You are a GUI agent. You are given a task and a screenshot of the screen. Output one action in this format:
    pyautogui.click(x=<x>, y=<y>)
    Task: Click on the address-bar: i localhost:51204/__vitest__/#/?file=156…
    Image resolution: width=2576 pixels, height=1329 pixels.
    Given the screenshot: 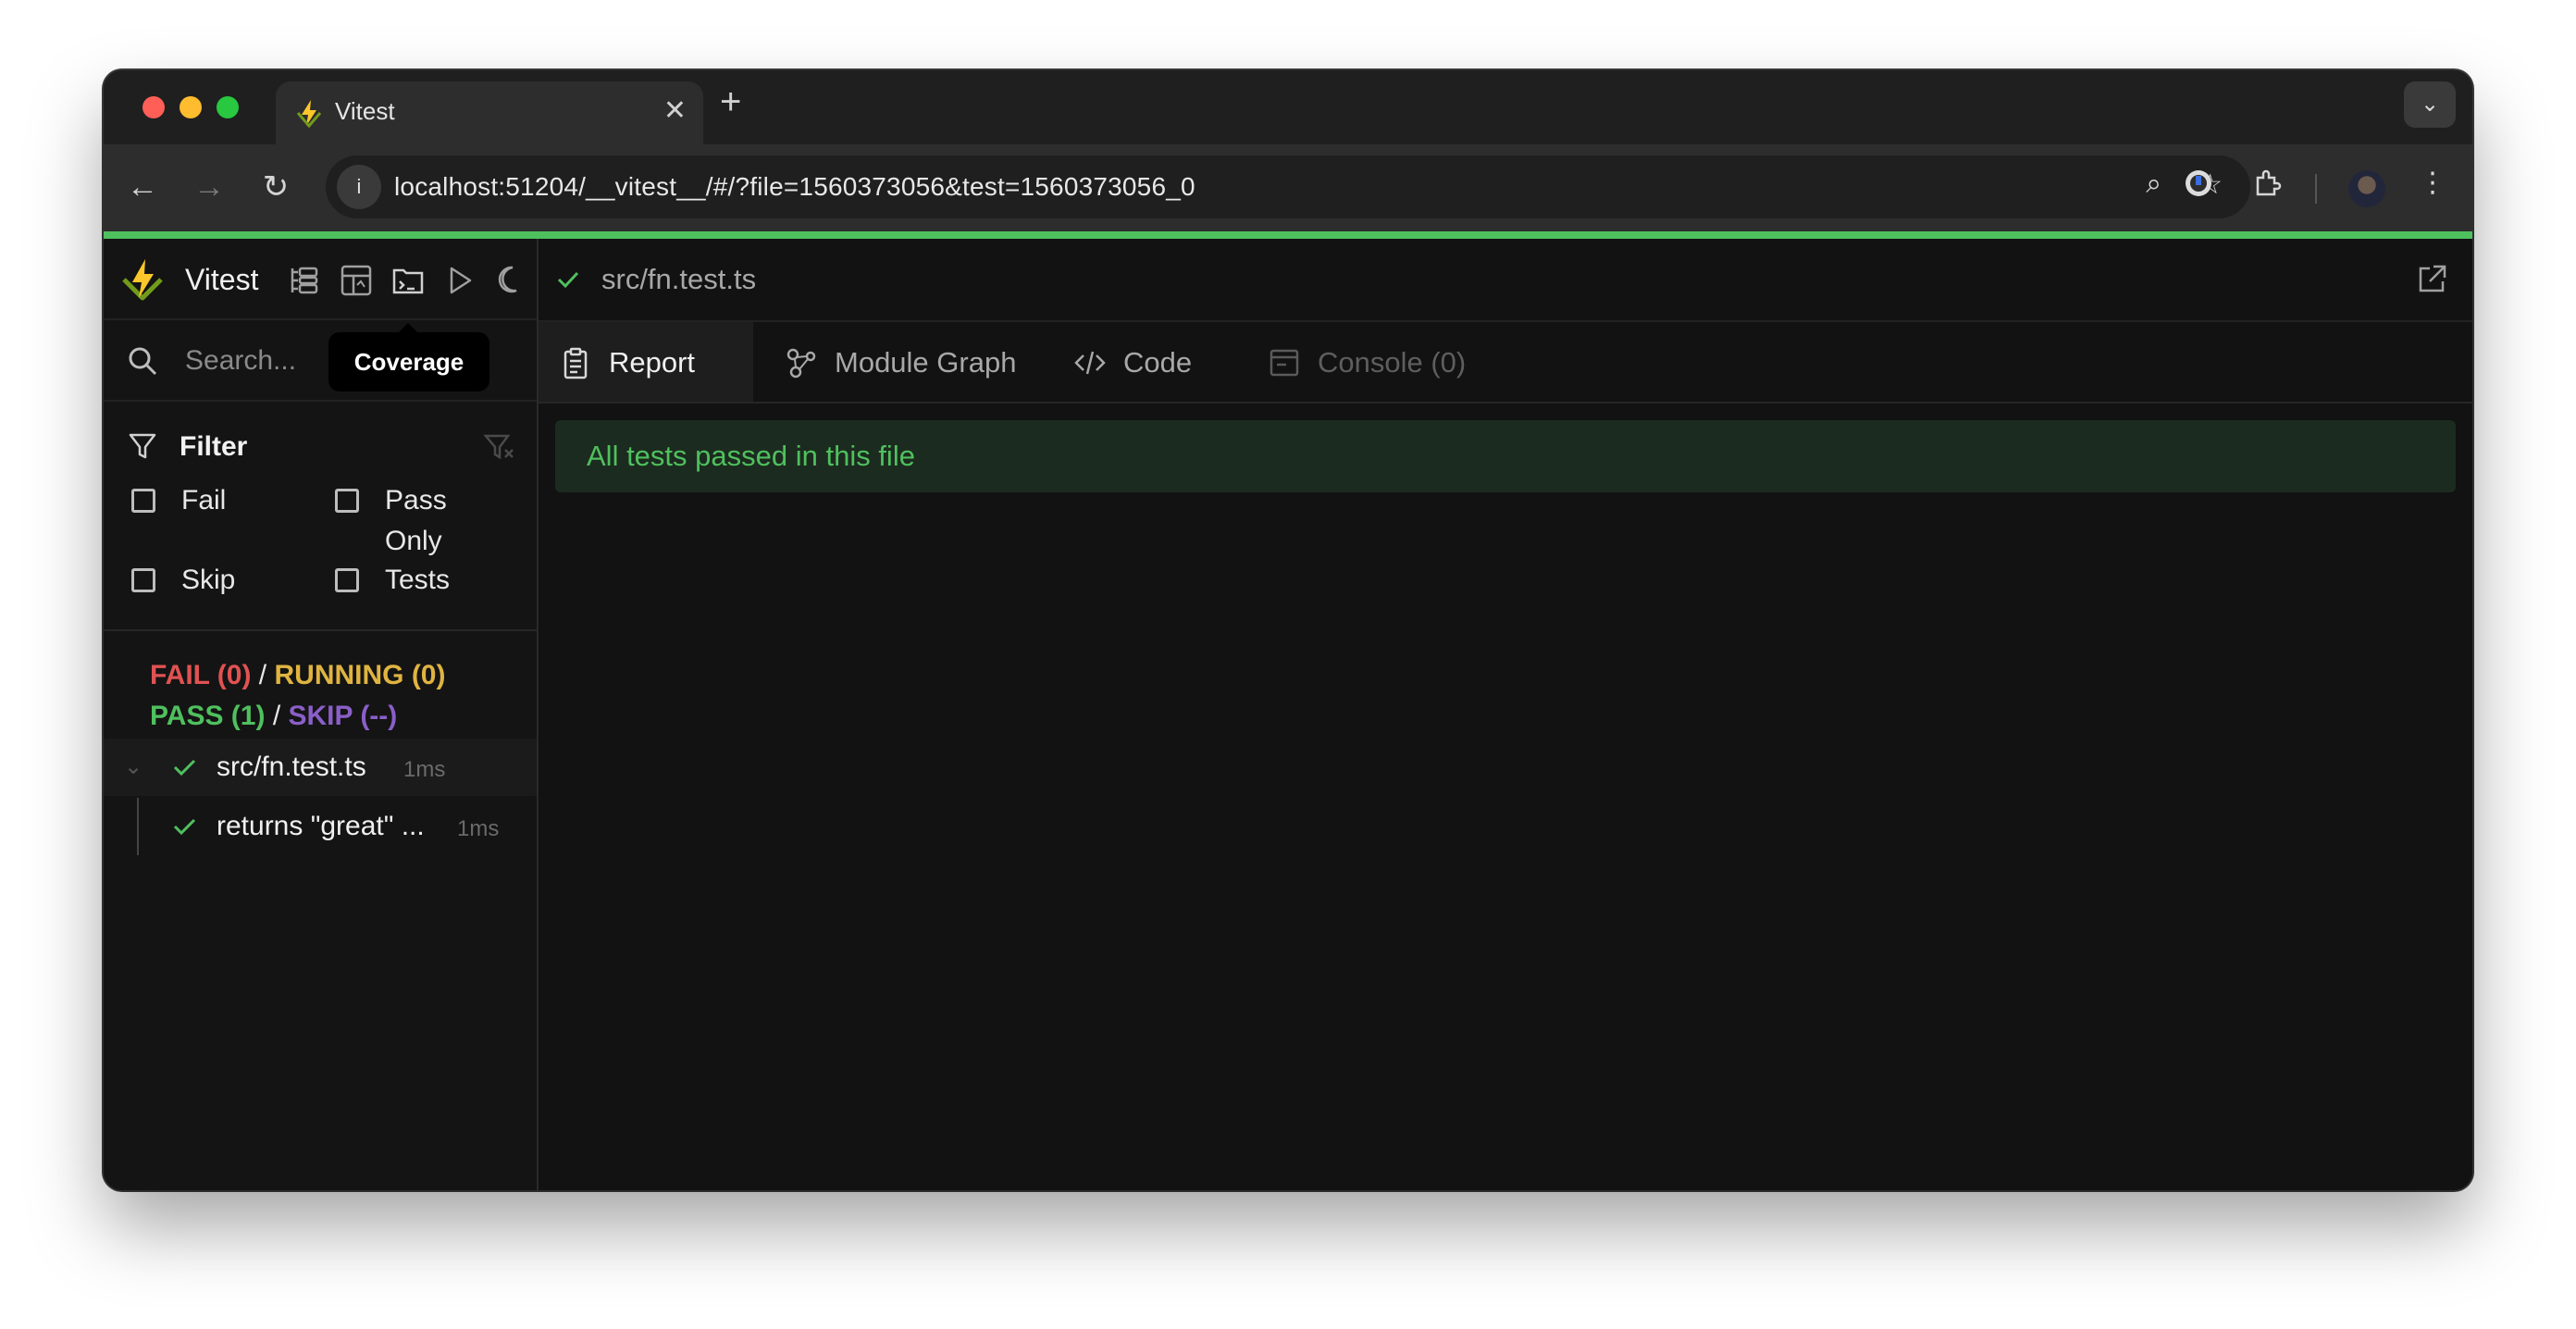 What is the action you would take?
    pyautogui.click(x=1288, y=186)
    